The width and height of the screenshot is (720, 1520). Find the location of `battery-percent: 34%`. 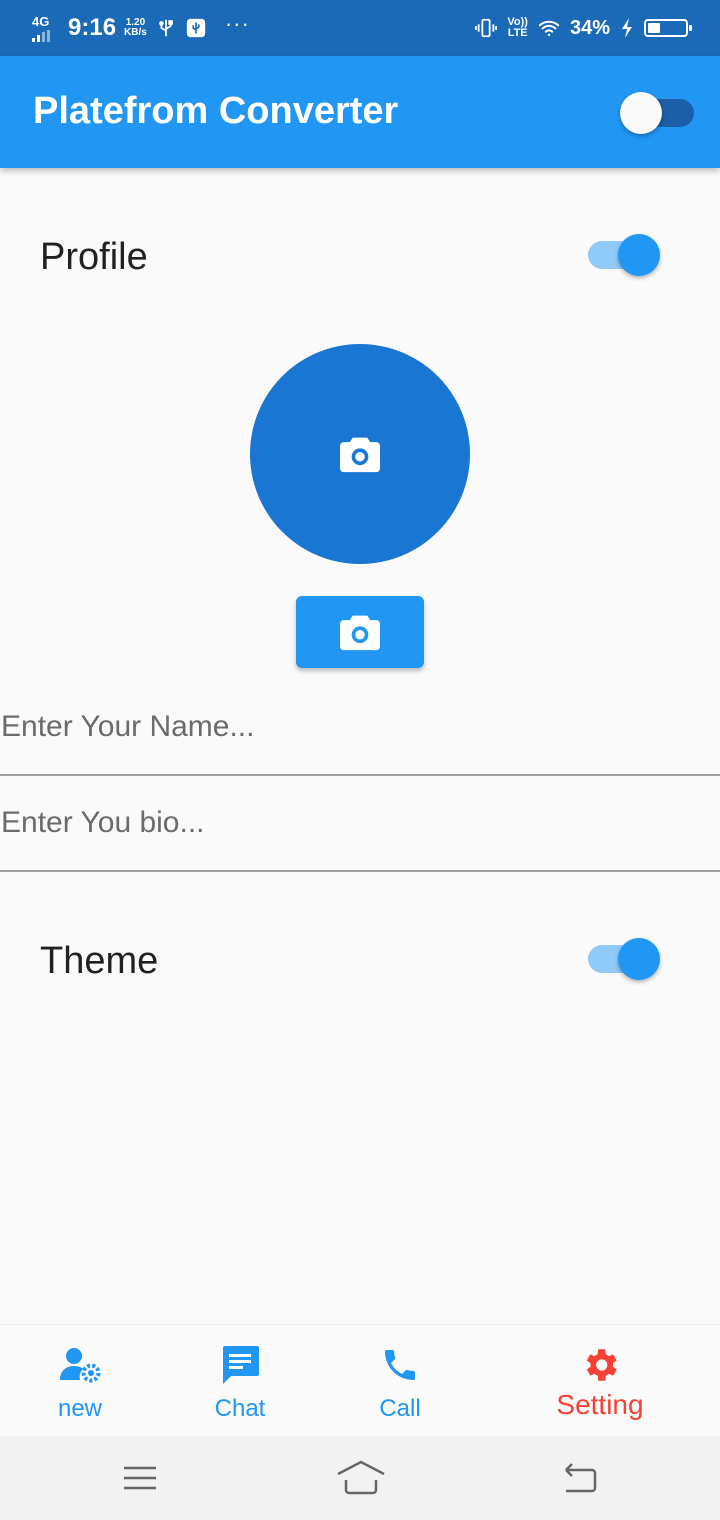

battery-percent: 34% is located at coordinates (589, 27).